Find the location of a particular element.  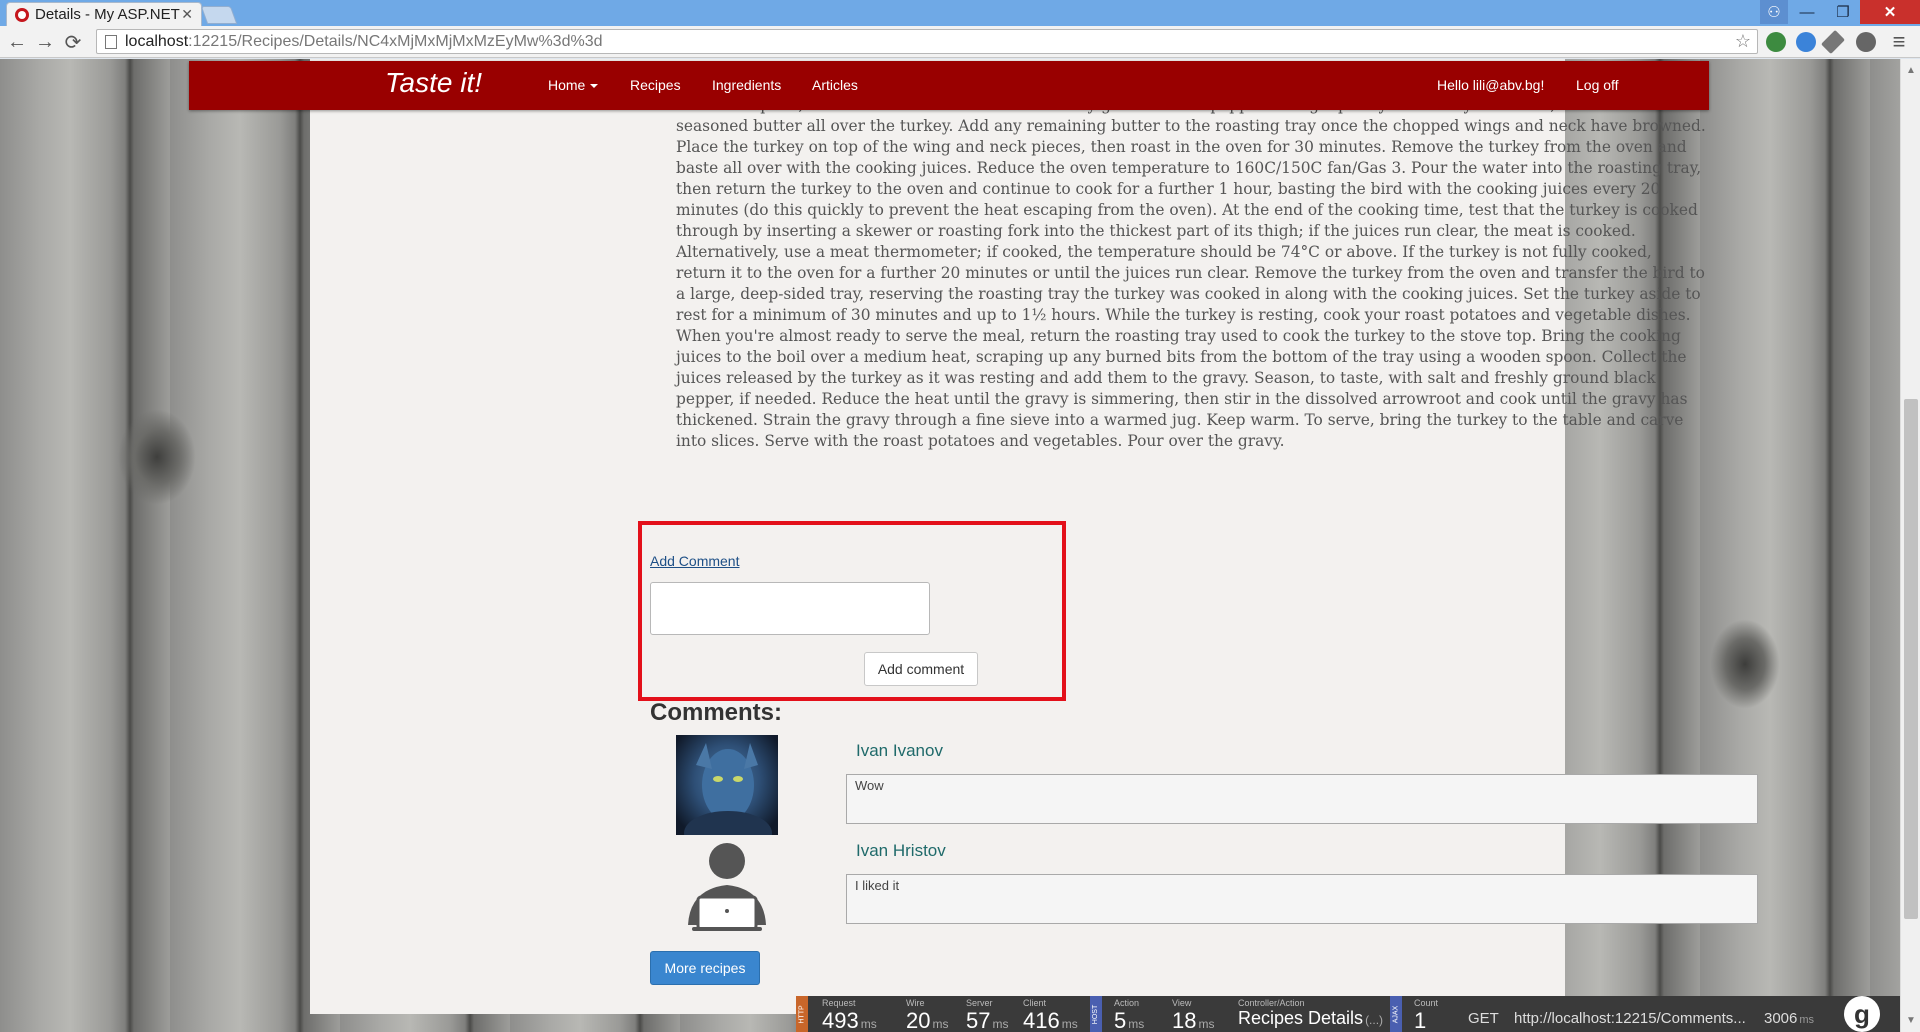

brand-logo: Taste it! is located at coordinates (433, 83).